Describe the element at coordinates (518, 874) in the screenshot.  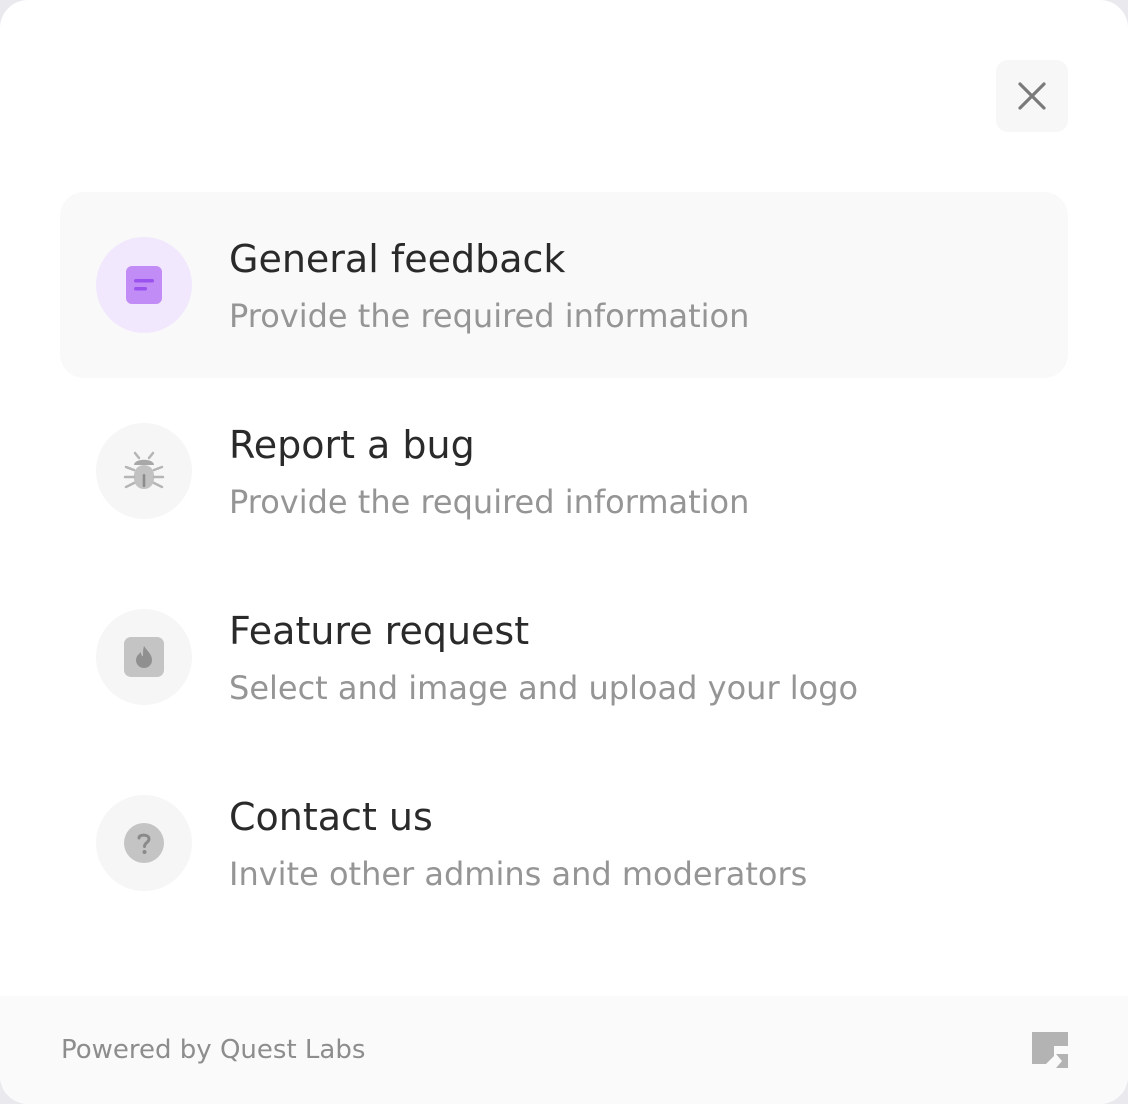
I see `option-description: Invite other admins and moderators` at that location.